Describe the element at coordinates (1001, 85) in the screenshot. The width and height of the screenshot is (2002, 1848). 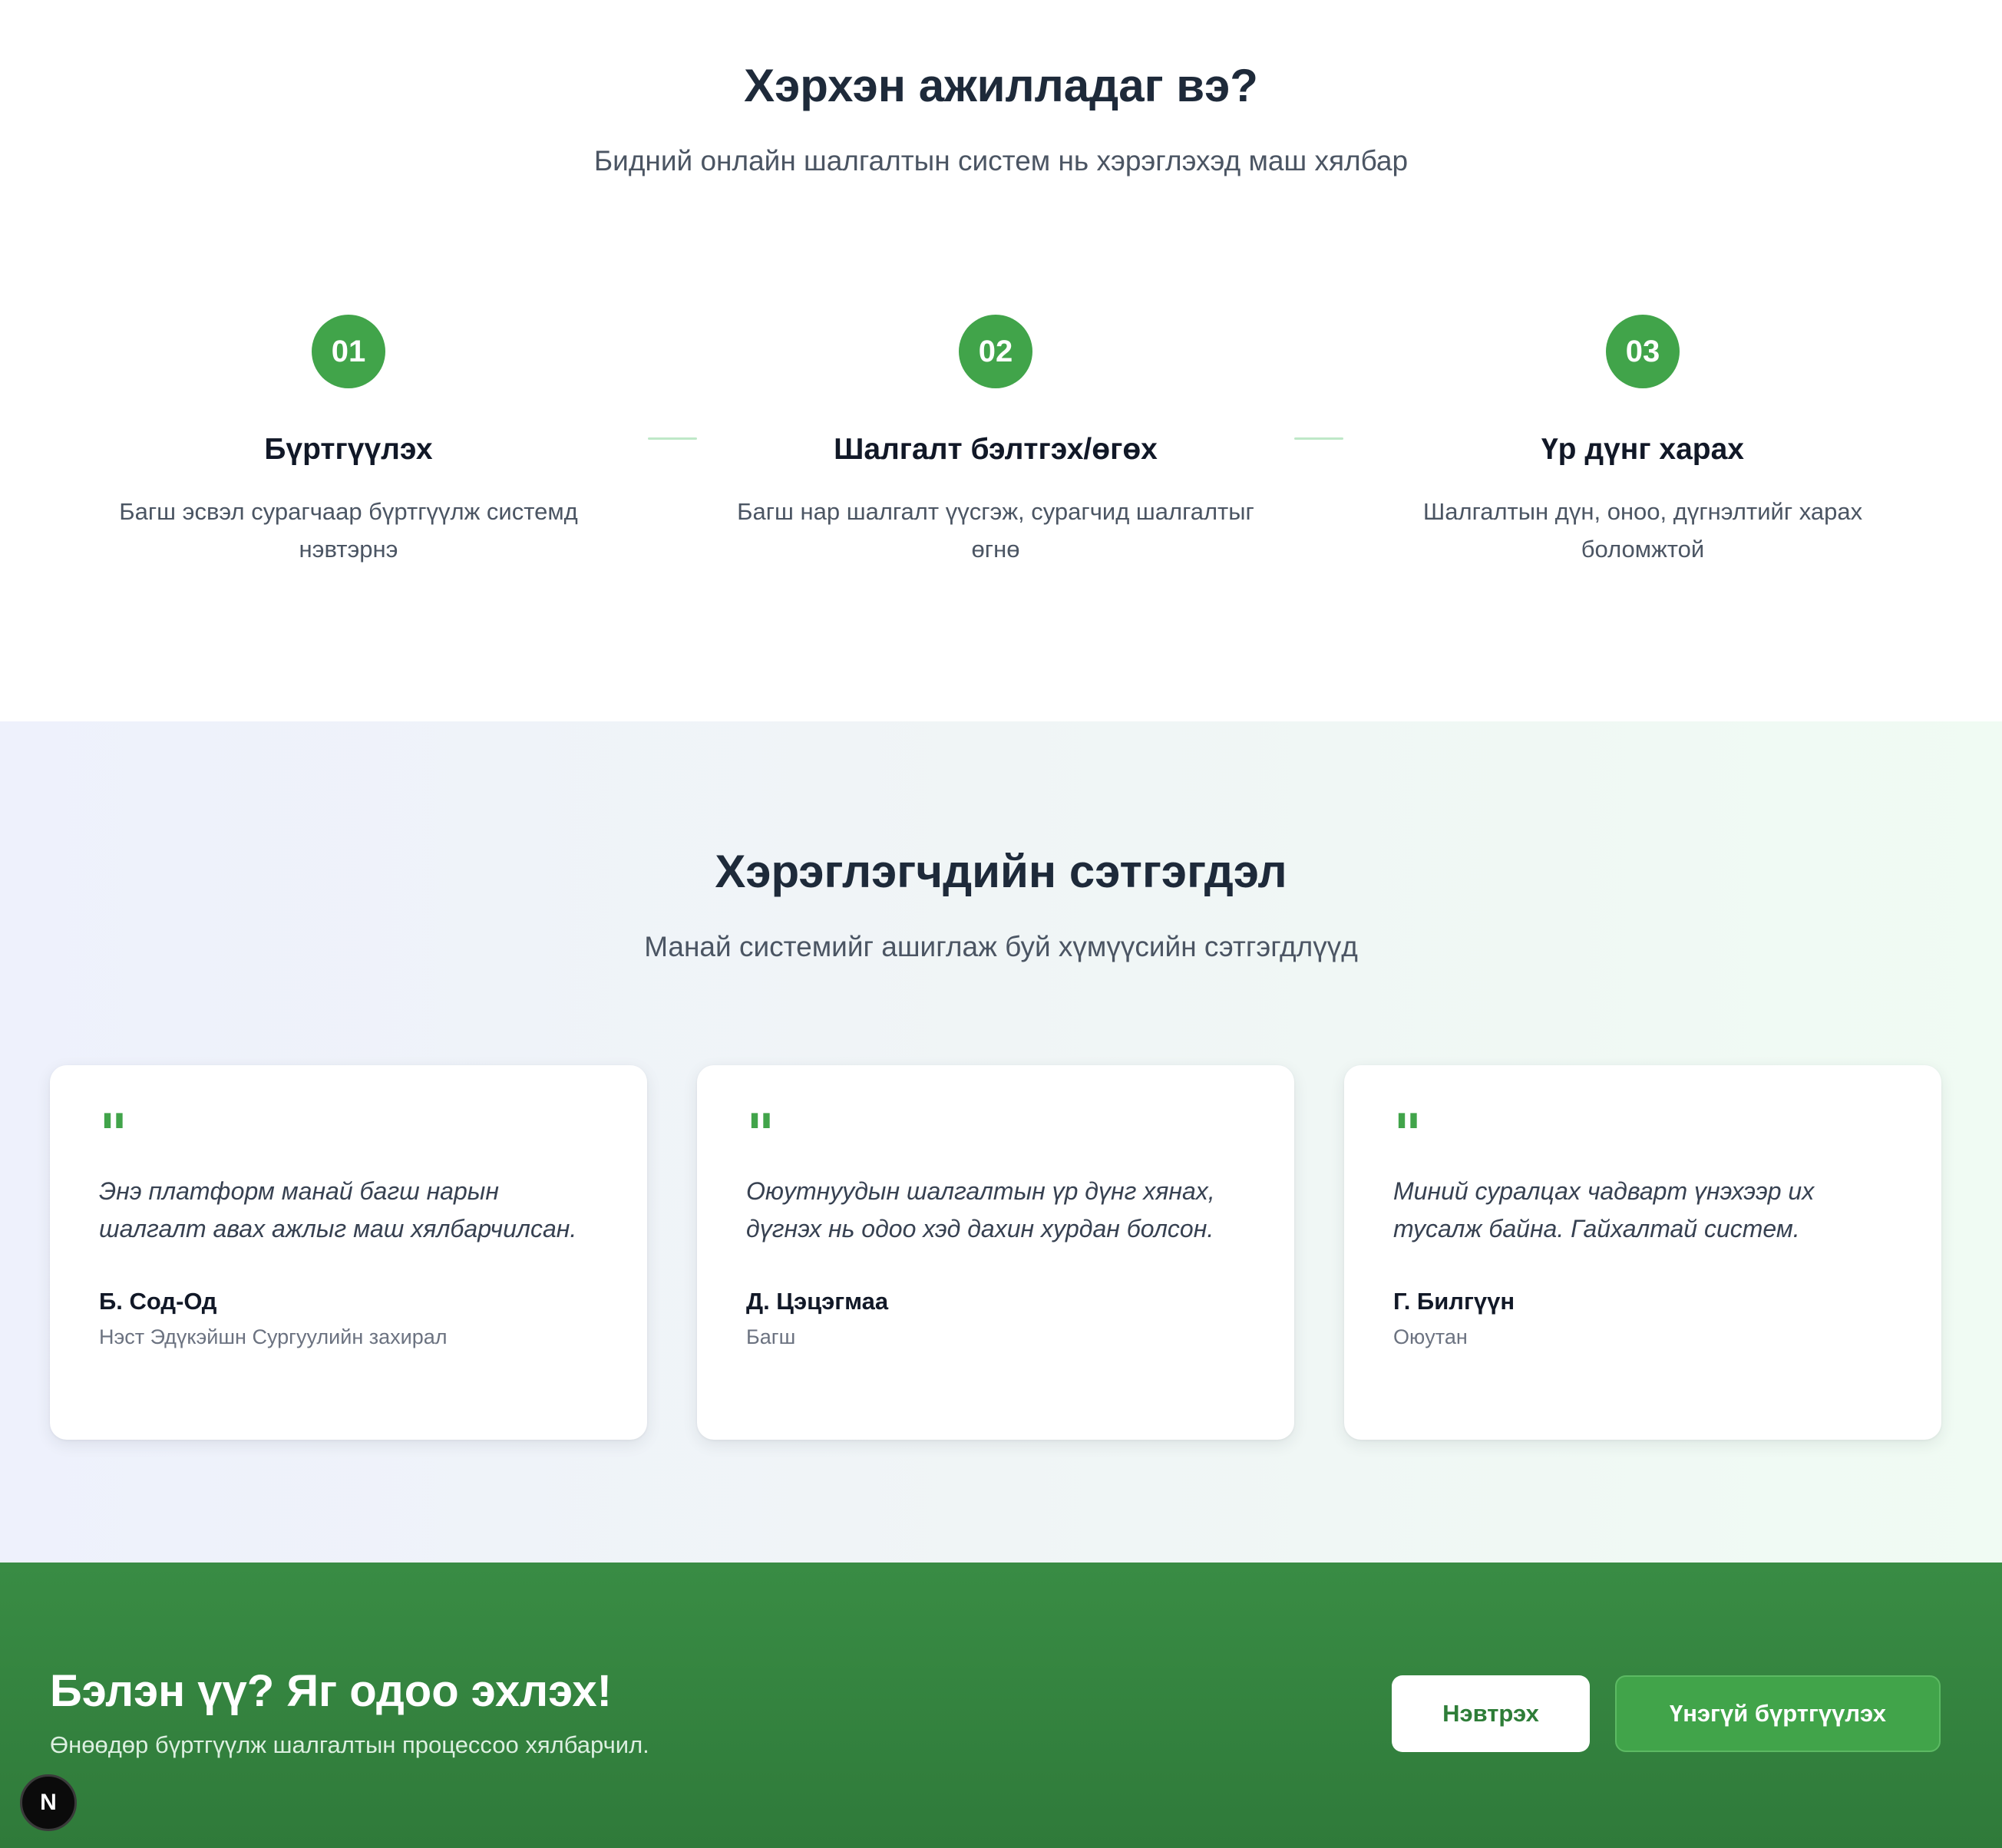
I see `how-it-works-title: Хэрхэн ажилладаг вэ?` at that location.